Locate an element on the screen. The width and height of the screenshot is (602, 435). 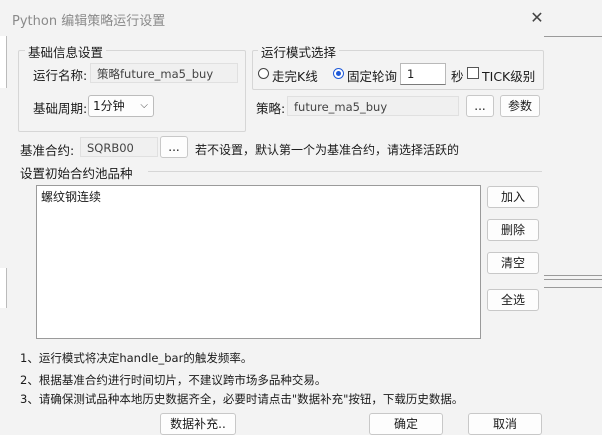
run-mode-legend: 运行模式选择 is located at coordinates (299, 51).